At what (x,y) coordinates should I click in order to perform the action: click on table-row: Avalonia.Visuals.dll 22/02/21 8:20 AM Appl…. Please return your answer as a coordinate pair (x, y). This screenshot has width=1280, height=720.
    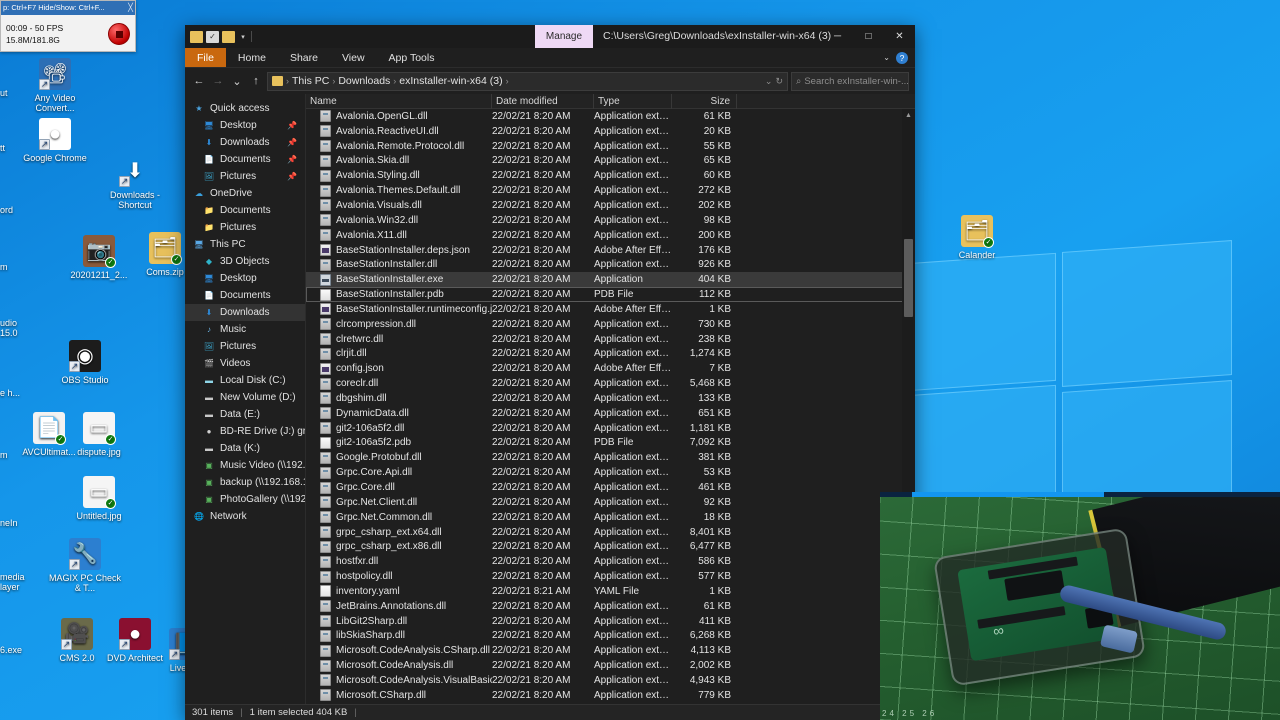
    Looking at the image, I should click on (610, 205).